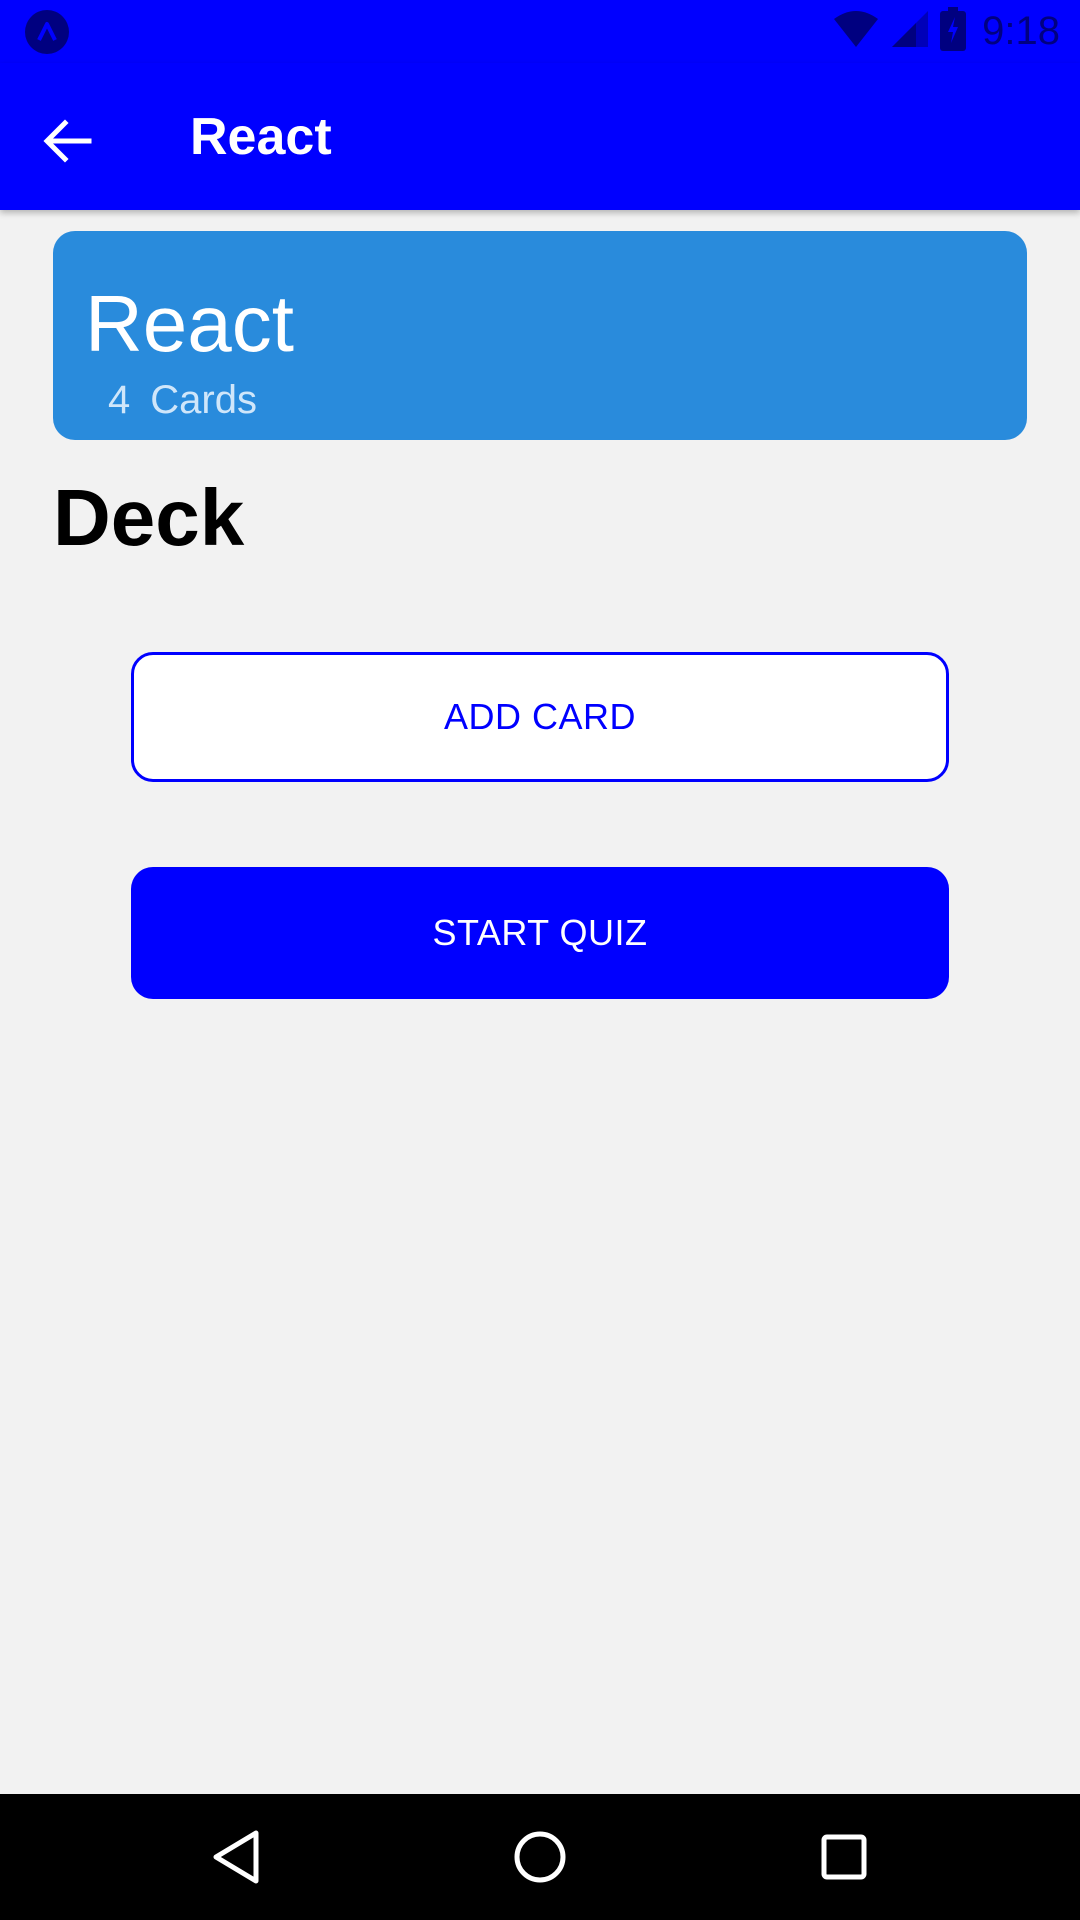  I want to click on status-time: 9:18, so click(1021, 31).